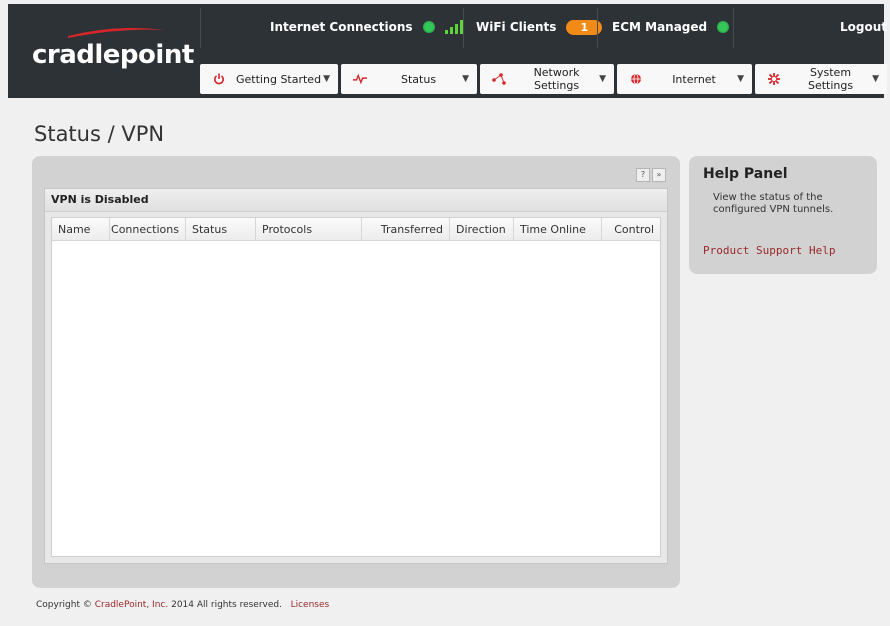 The image size is (890, 626). What do you see at coordinates (310, 605) in the screenshot?
I see `licenses-link: Licenses` at bounding box center [310, 605].